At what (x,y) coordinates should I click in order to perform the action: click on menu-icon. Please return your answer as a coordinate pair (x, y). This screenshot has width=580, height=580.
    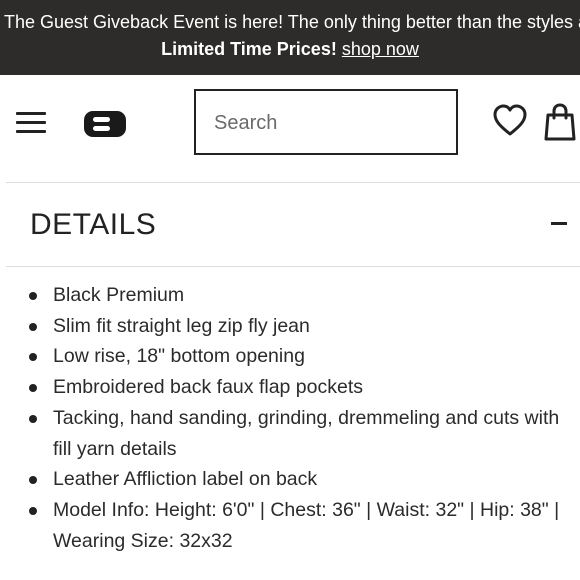
    Looking at the image, I should click on (31, 123).